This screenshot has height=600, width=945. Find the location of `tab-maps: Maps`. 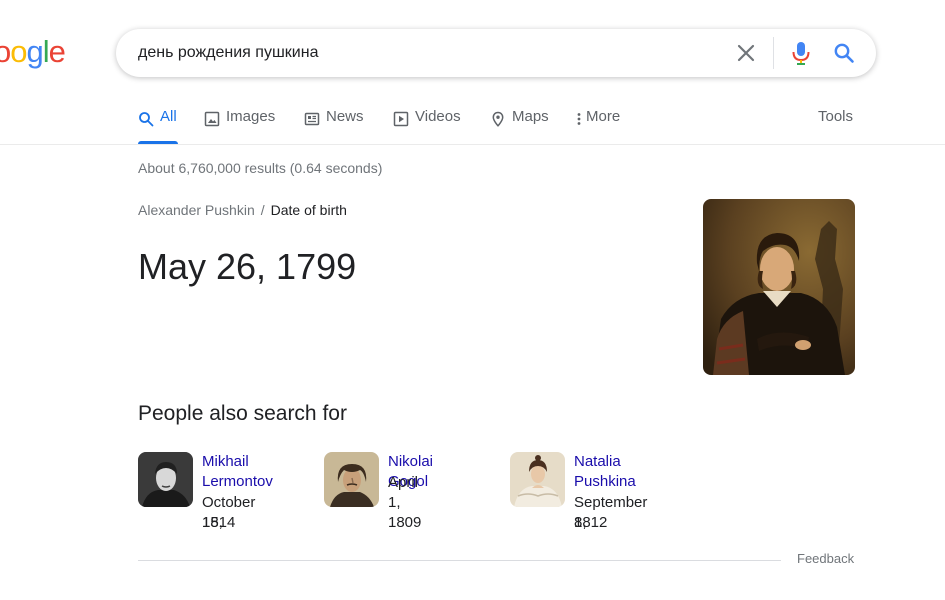

tab-maps: Maps is located at coordinates (519, 126).